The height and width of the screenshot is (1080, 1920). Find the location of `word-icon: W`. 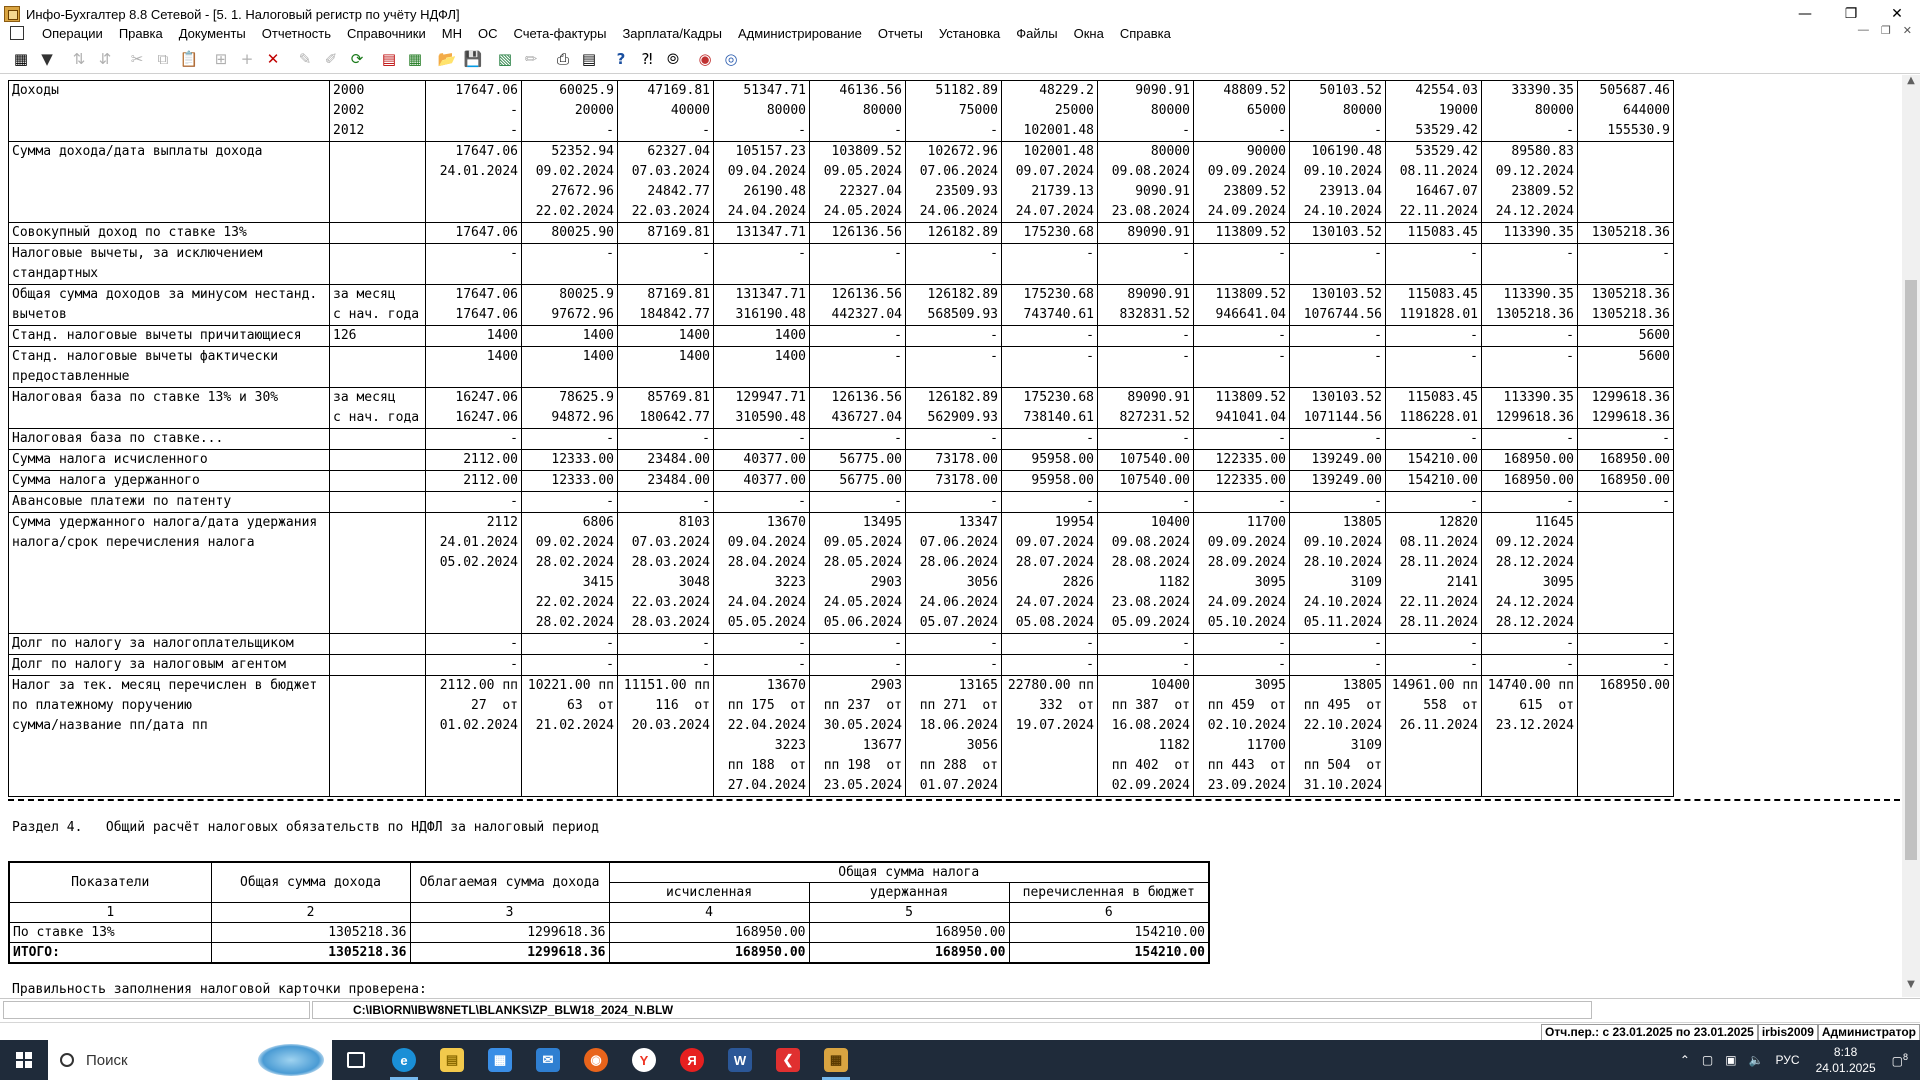

word-icon: W is located at coordinates (740, 1060).